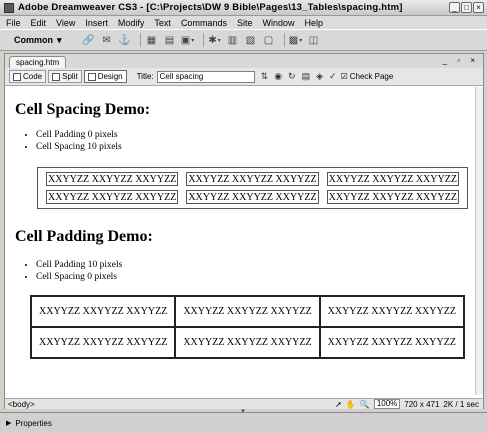 This screenshot has width=487, height=433. What do you see at coordinates (461, 404) in the screenshot?
I see `download-size: 2K / 1 sec` at bounding box center [461, 404].